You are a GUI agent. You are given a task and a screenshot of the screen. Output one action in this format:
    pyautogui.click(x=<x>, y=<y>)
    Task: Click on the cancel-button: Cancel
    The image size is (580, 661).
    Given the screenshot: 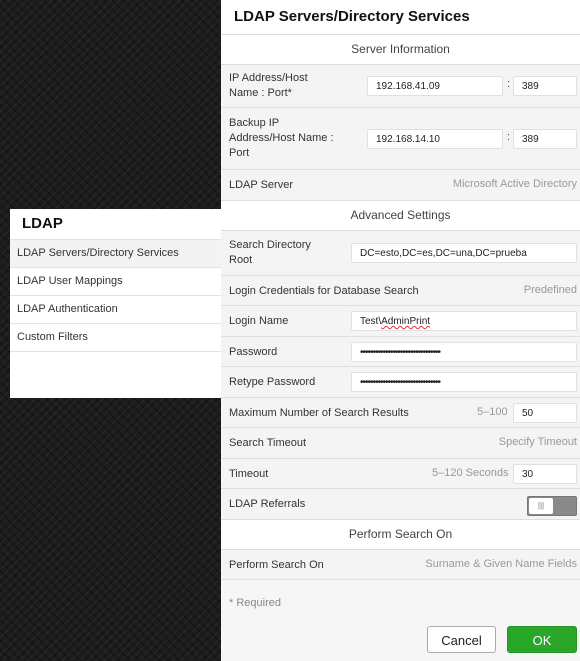 What is the action you would take?
    pyautogui.click(x=461, y=639)
    